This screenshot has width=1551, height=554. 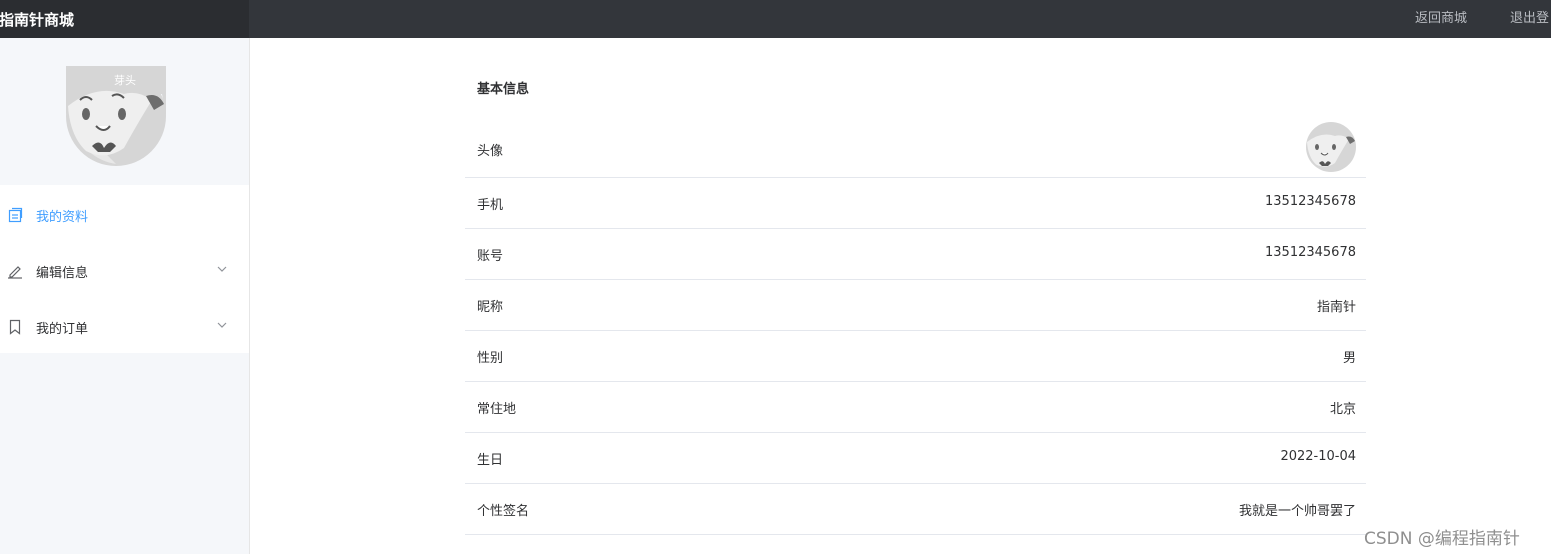 What do you see at coordinates (15, 327) in the screenshot?
I see `bookmark-icon` at bounding box center [15, 327].